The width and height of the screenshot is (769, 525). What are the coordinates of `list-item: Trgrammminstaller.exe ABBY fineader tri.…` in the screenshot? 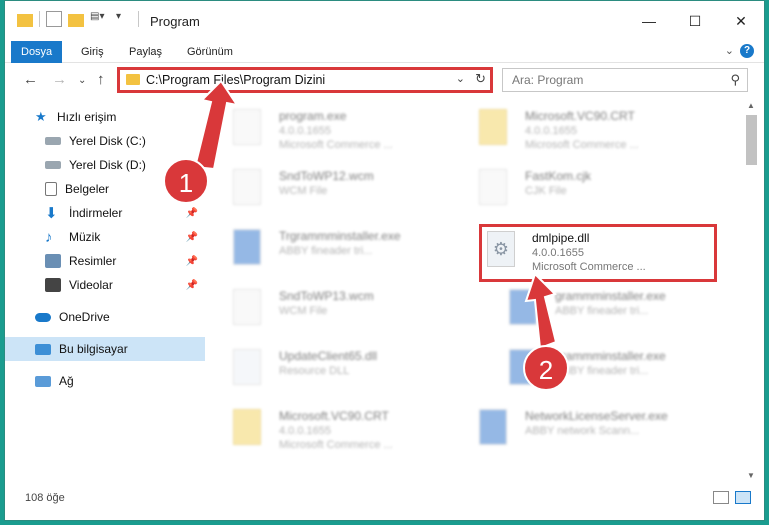 It's located at (336, 251).